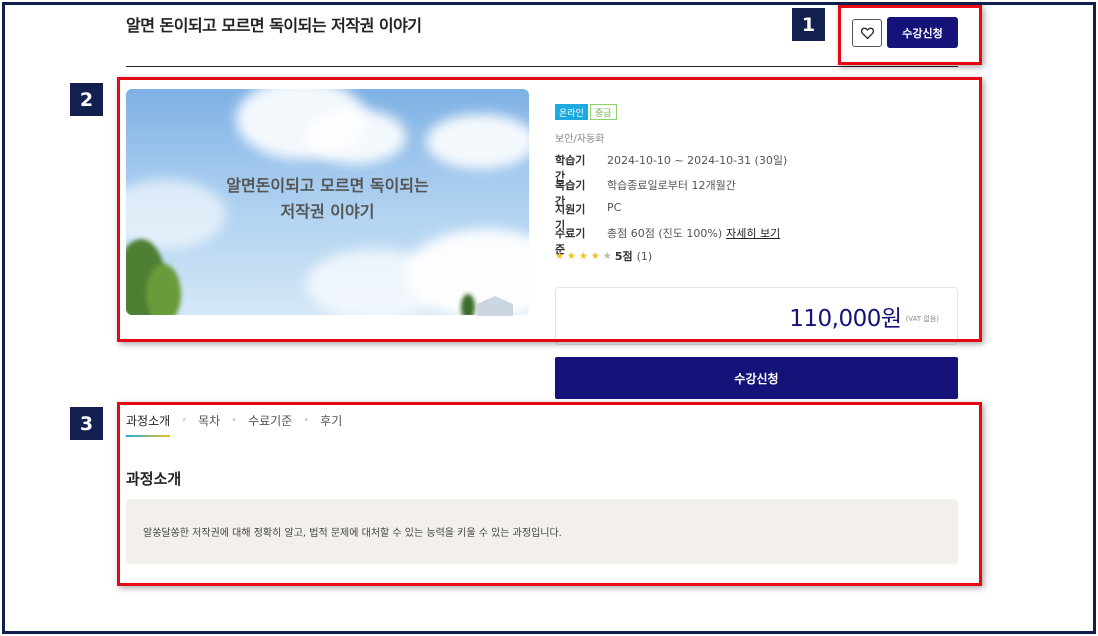 This screenshot has height=636, width=1098. I want to click on thumbnail-title-line-1: 알면돈이되고 모르면 독이되는, so click(327, 185).